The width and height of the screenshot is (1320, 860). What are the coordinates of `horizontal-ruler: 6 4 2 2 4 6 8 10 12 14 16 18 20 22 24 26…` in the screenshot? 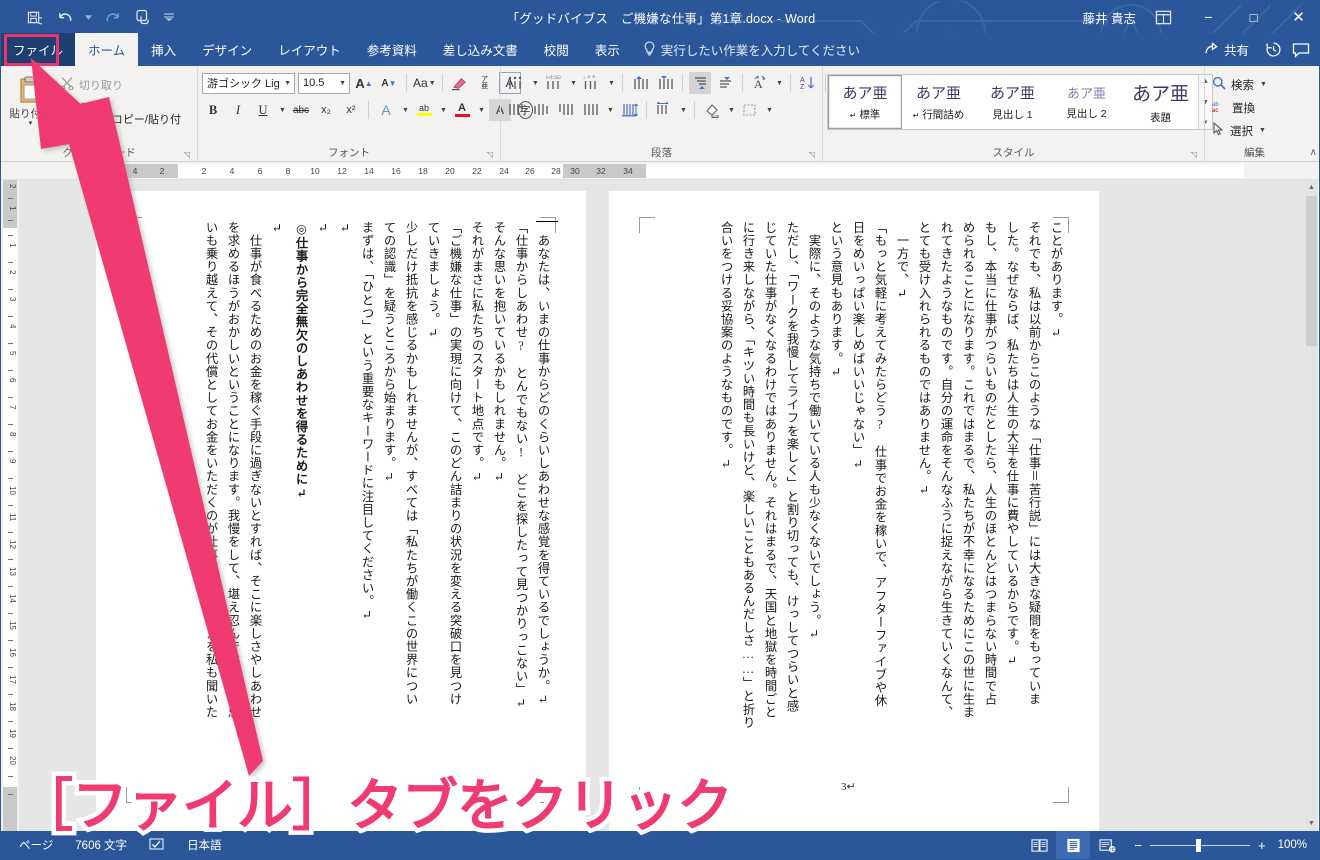 It's located at (660, 171).